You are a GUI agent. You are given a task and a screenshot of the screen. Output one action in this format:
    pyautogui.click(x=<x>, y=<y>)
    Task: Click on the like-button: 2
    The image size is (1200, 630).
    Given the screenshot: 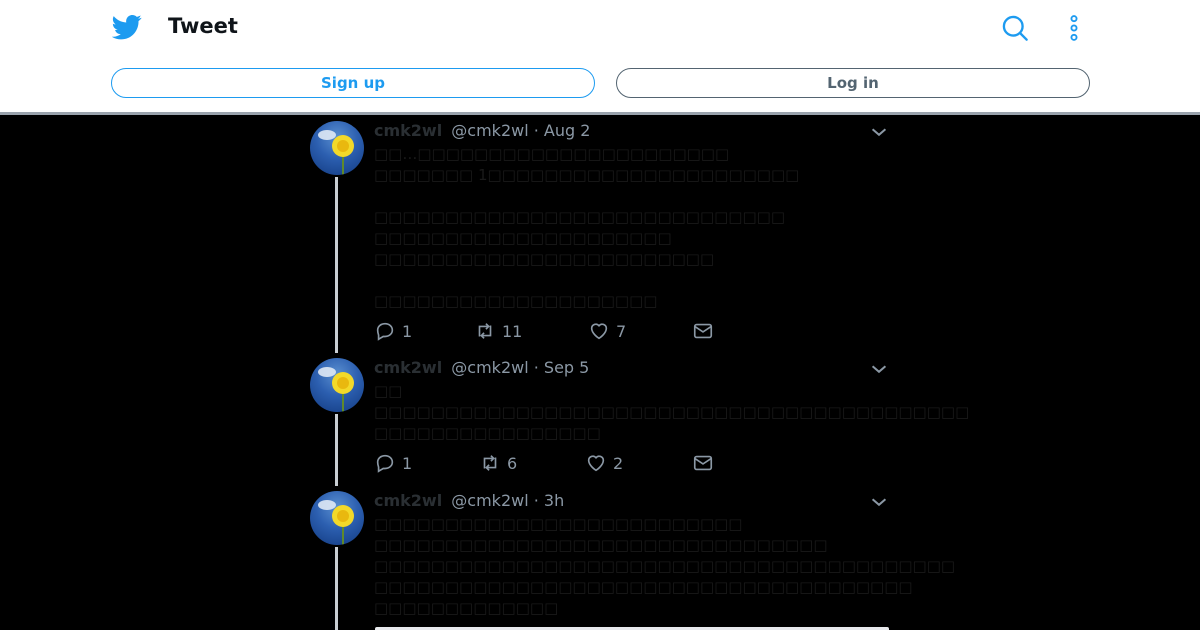 What is the action you would take?
    pyautogui.click(x=604, y=463)
    